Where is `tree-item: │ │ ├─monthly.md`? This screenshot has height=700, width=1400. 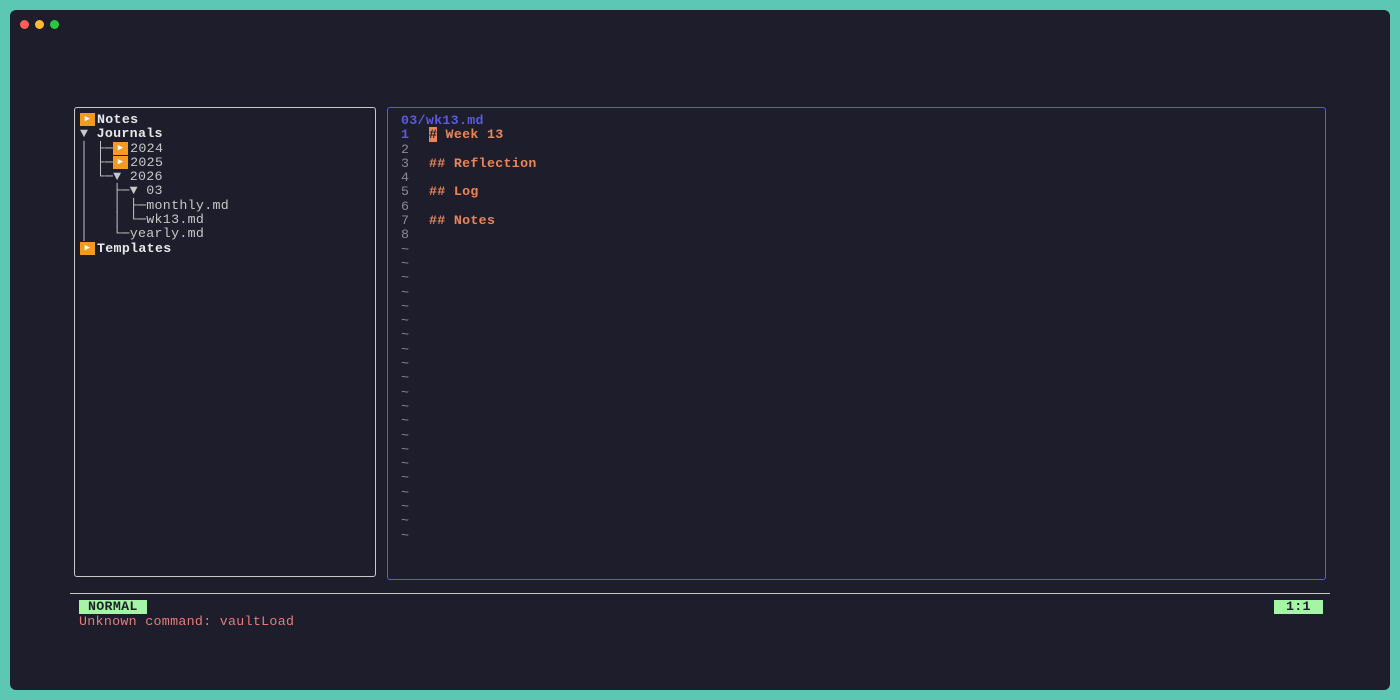 tree-item: │ │ ├─monthly.md is located at coordinates (227, 205).